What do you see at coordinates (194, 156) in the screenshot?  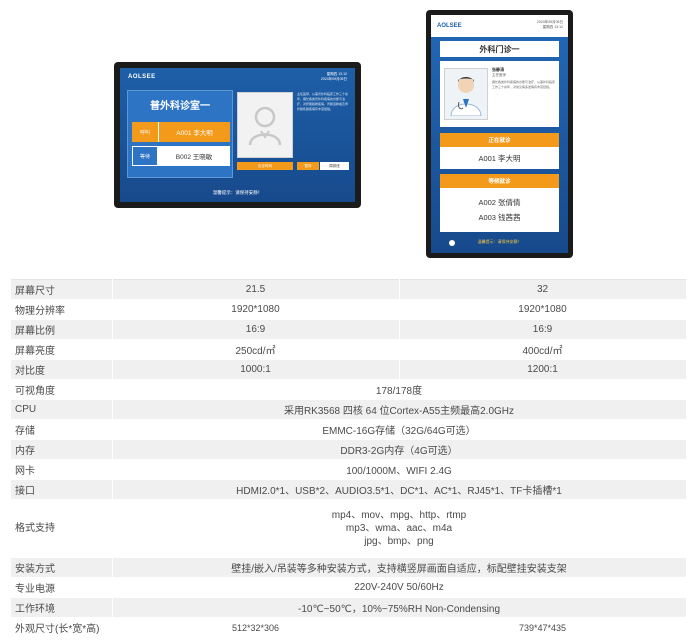 I see `waiting-value: B002 王晓敏` at bounding box center [194, 156].